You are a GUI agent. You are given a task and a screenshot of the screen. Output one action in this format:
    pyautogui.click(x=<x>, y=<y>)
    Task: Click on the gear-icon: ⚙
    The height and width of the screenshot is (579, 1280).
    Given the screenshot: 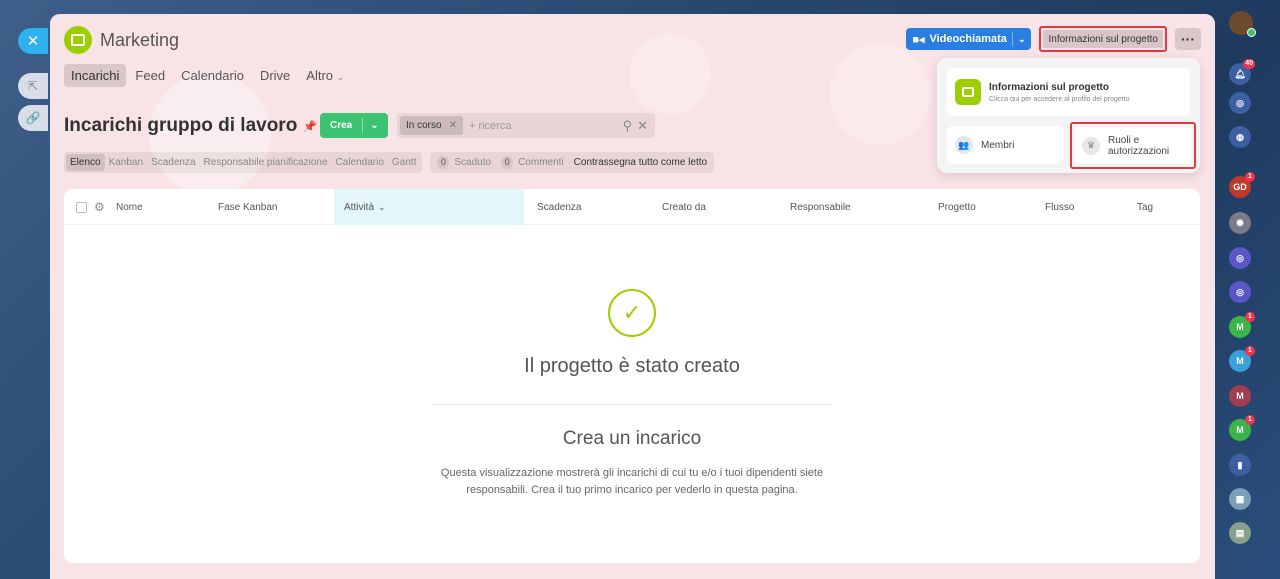 What is the action you would take?
    pyautogui.click(x=99, y=207)
    